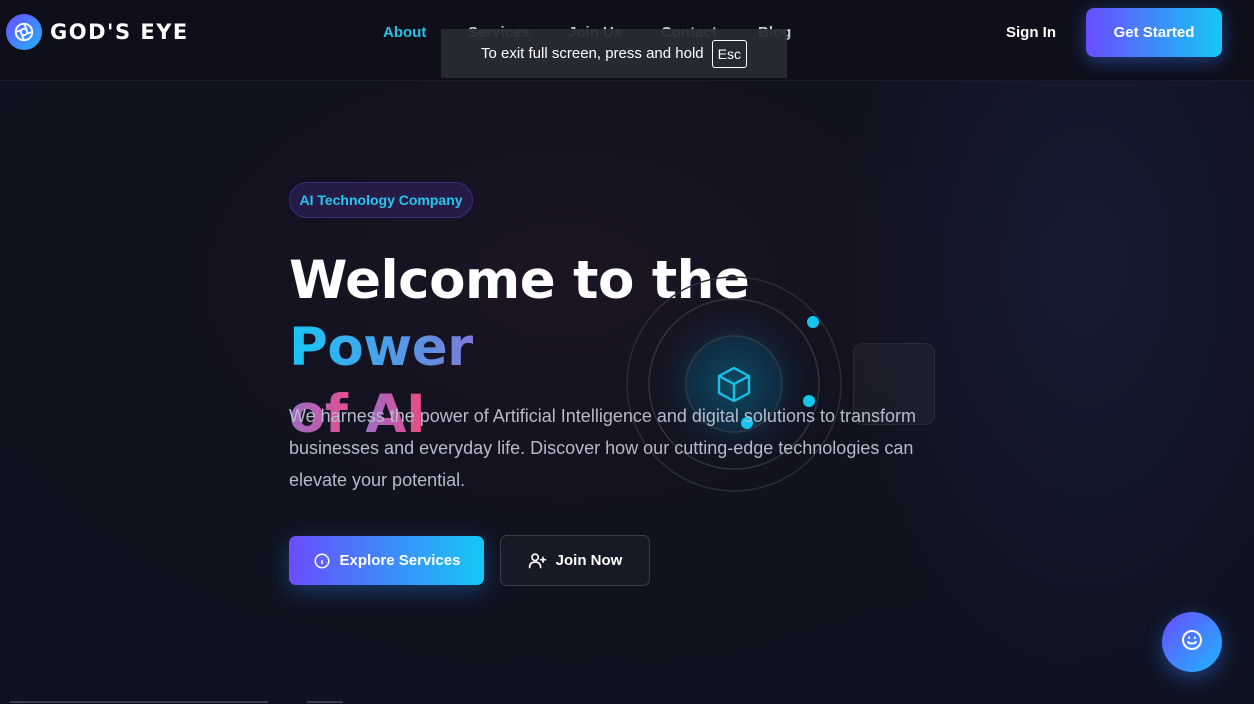  I want to click on explore-services-button: Explore Services, so click(386, 560).